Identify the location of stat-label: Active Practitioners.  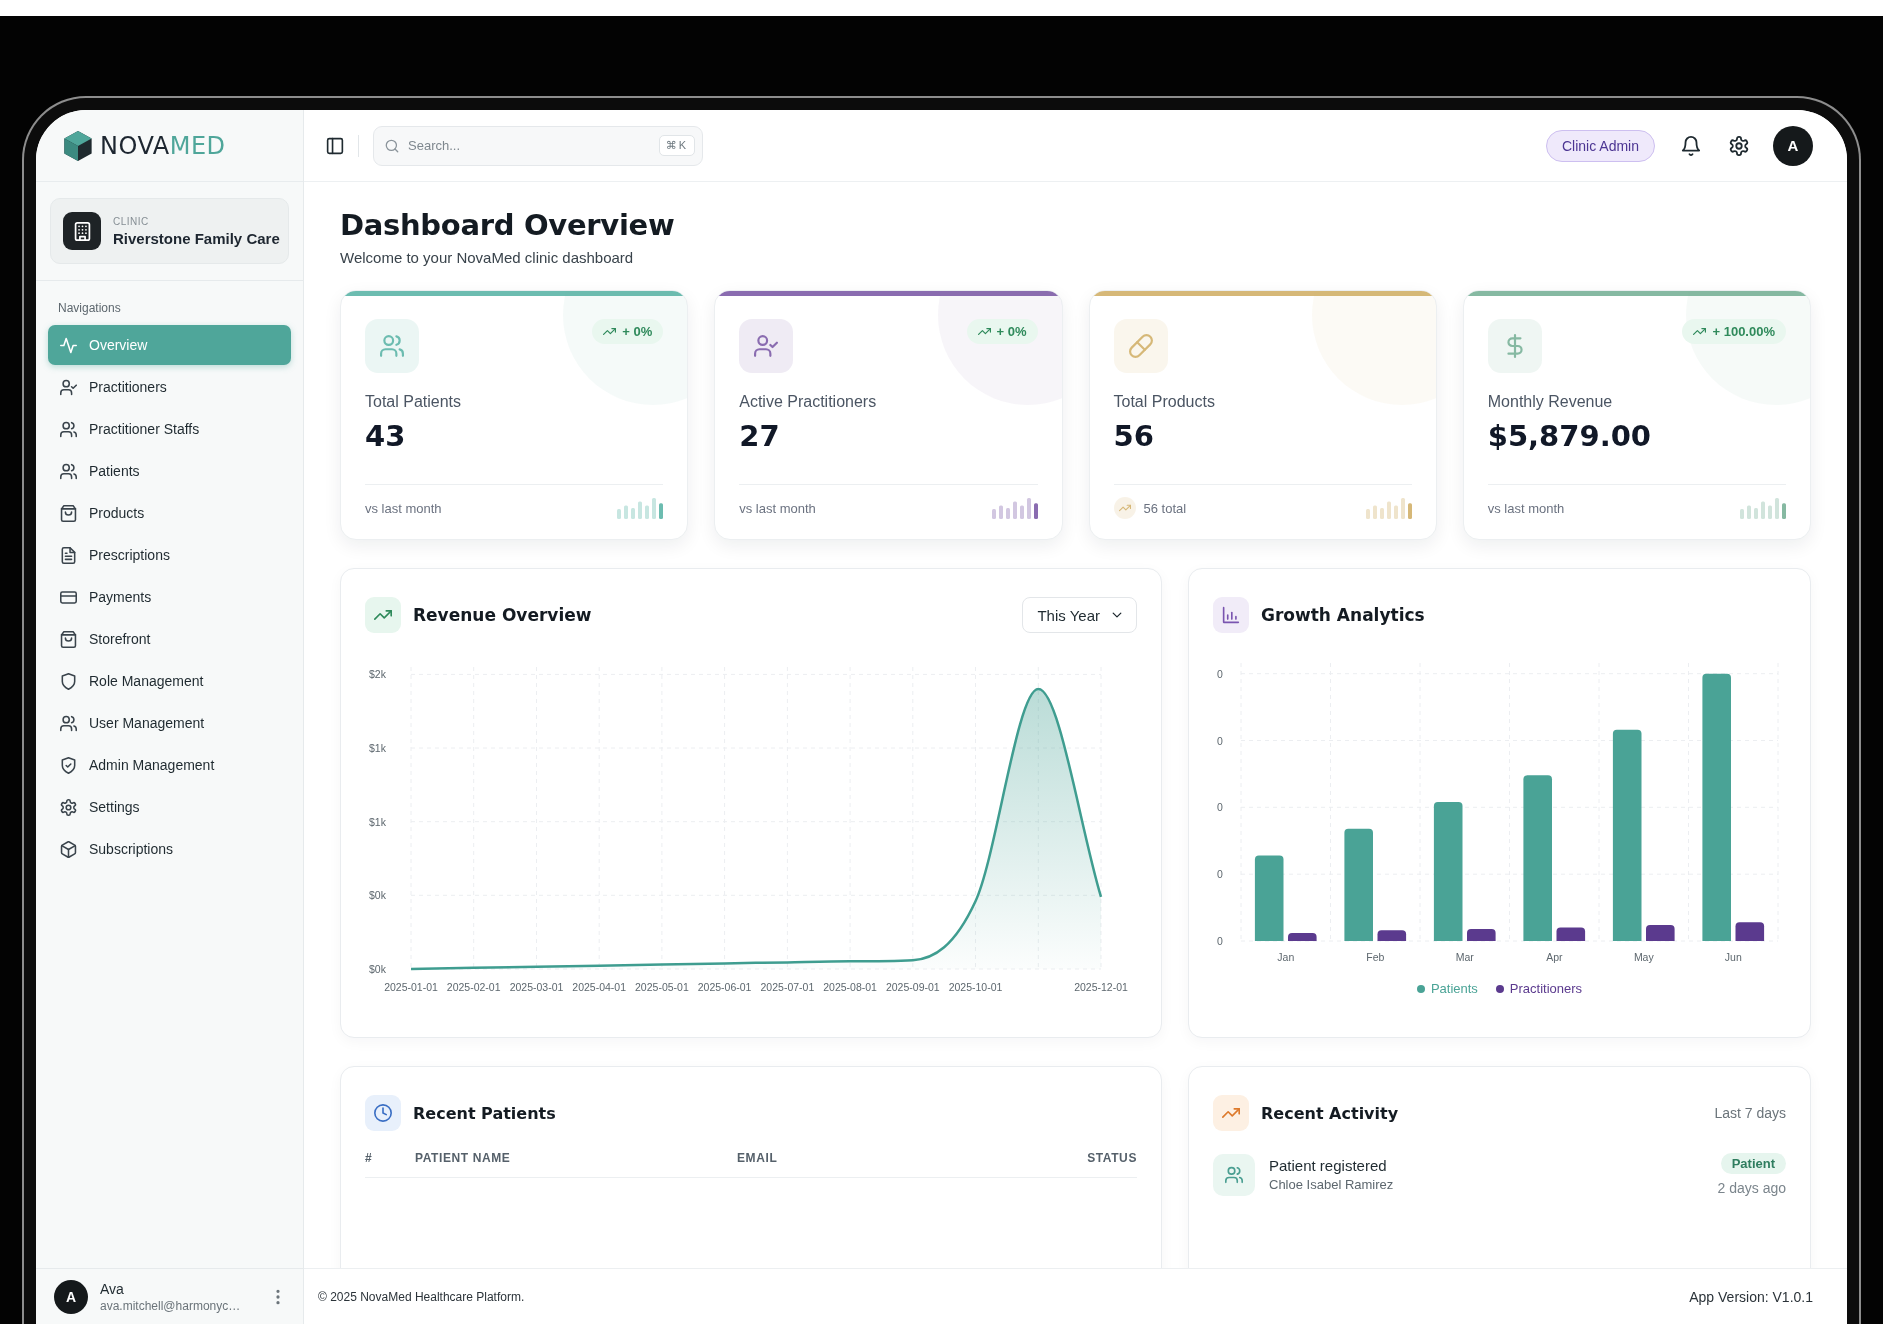
(808, 402).